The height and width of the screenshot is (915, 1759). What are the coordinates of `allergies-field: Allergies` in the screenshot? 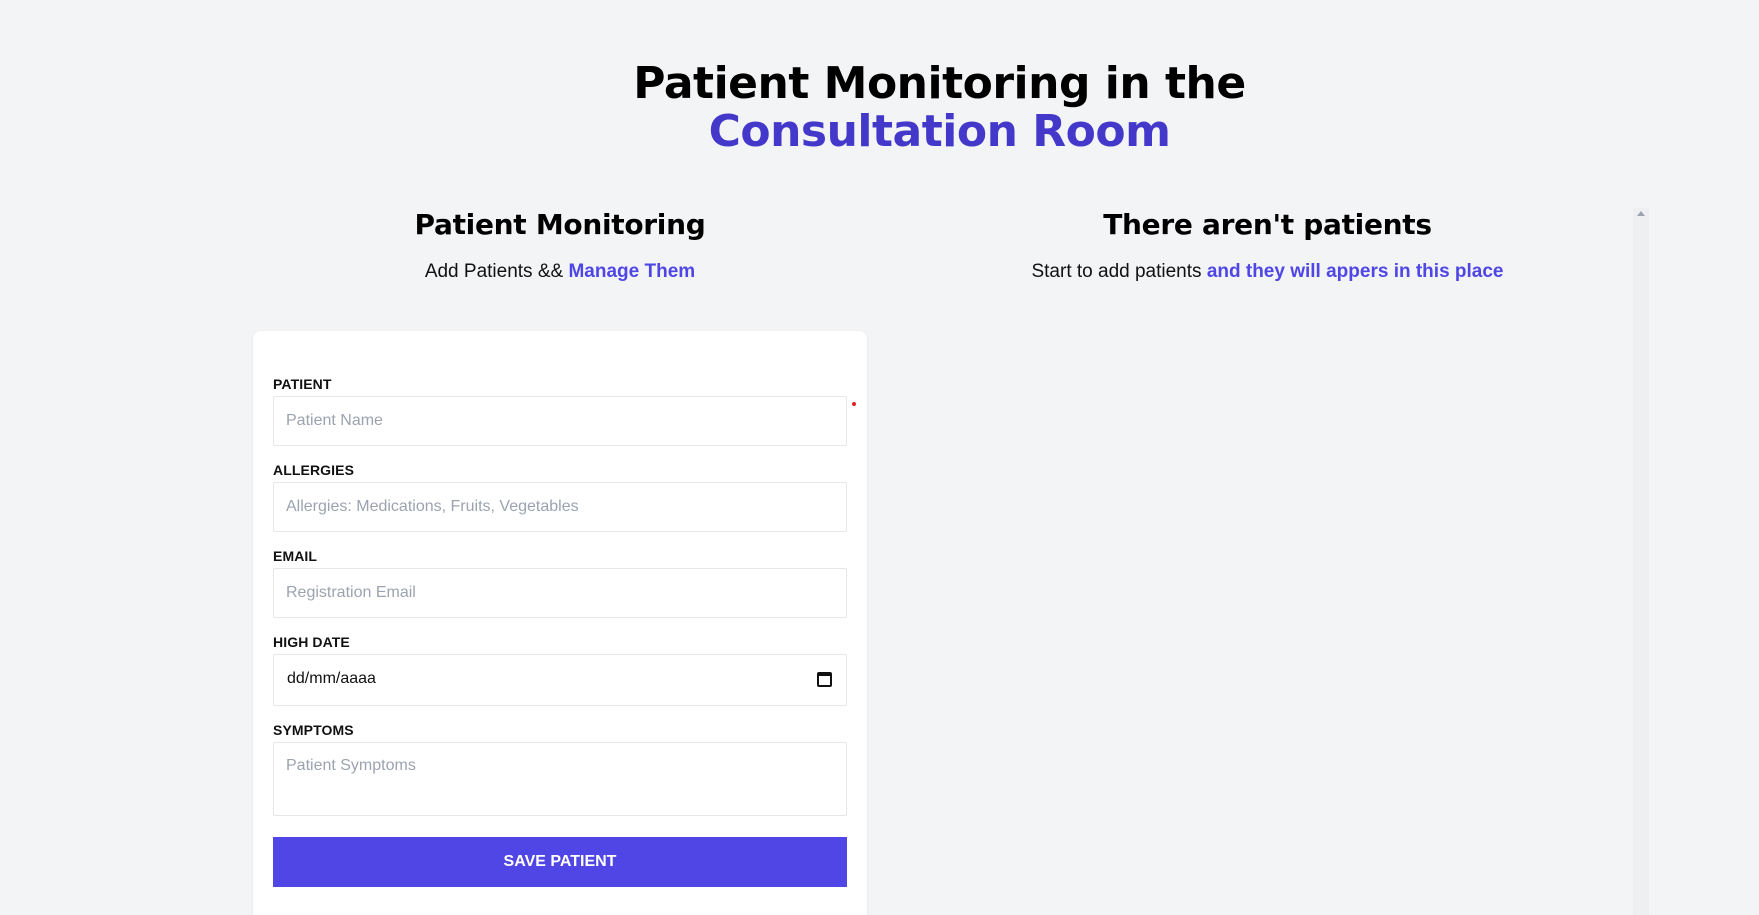 It's located at (560, 497).